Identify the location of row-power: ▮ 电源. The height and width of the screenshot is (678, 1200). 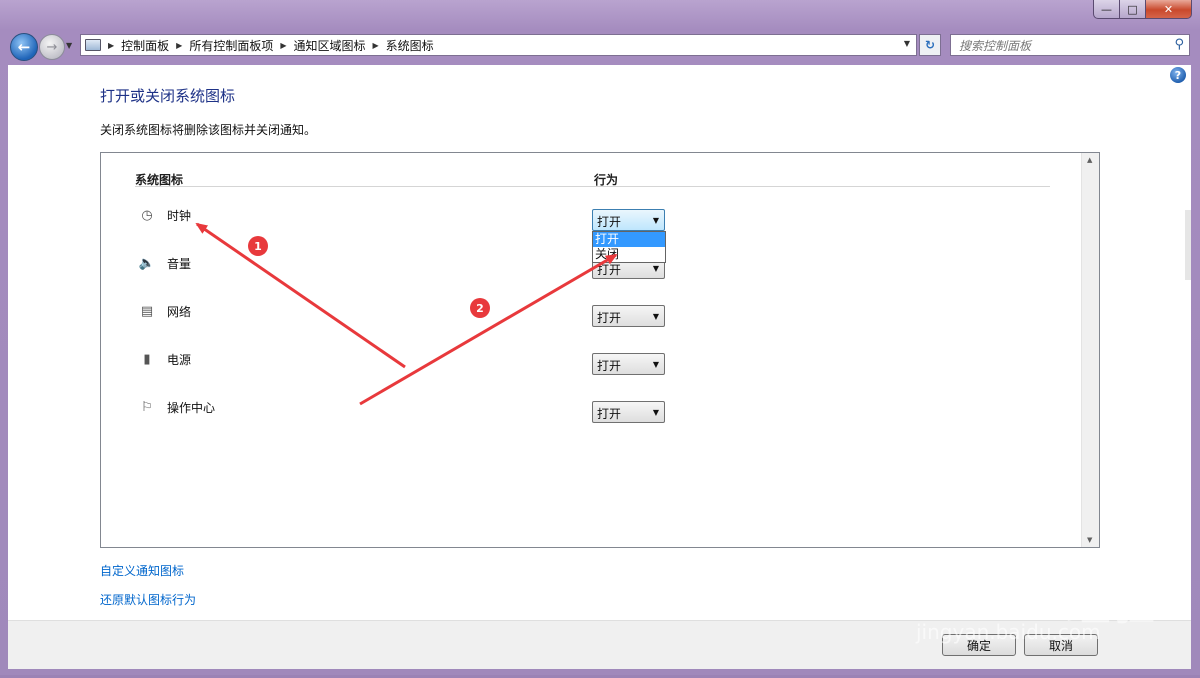
(581, 366).